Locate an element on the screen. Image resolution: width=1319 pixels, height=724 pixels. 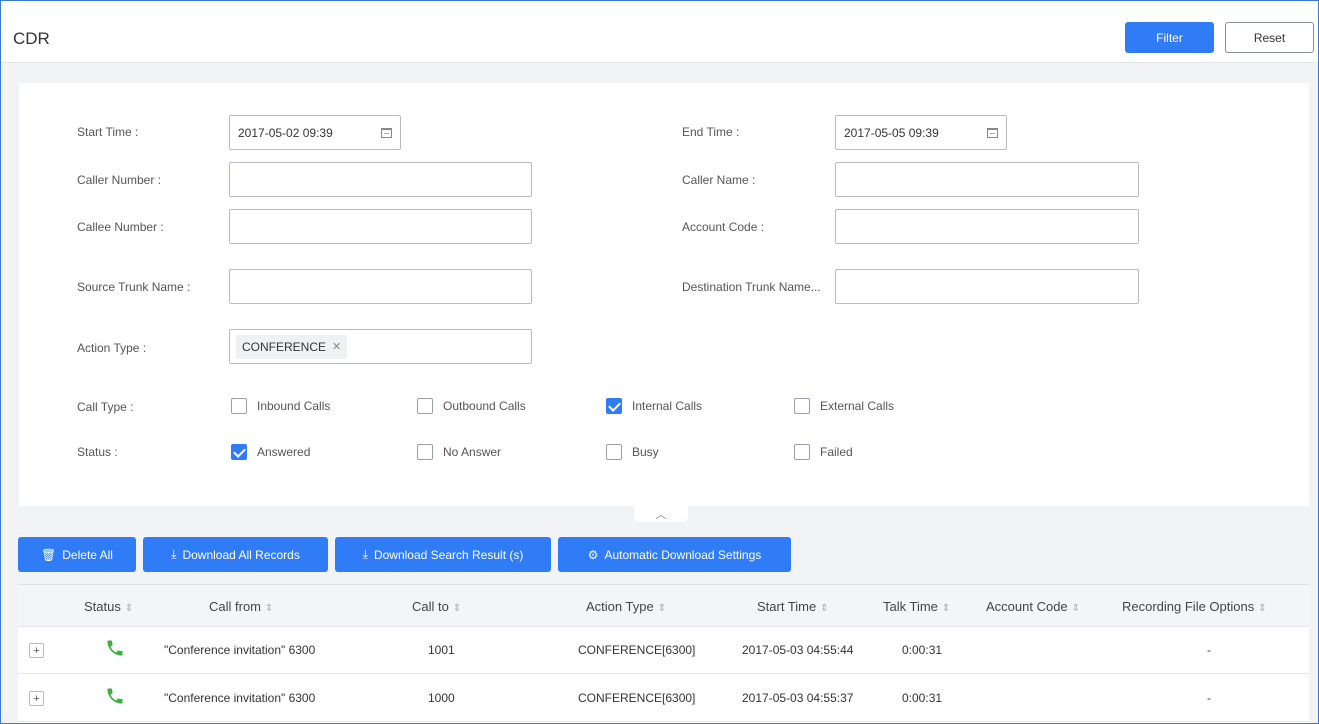
page-title: CDR is located at coordinates (31, 38).